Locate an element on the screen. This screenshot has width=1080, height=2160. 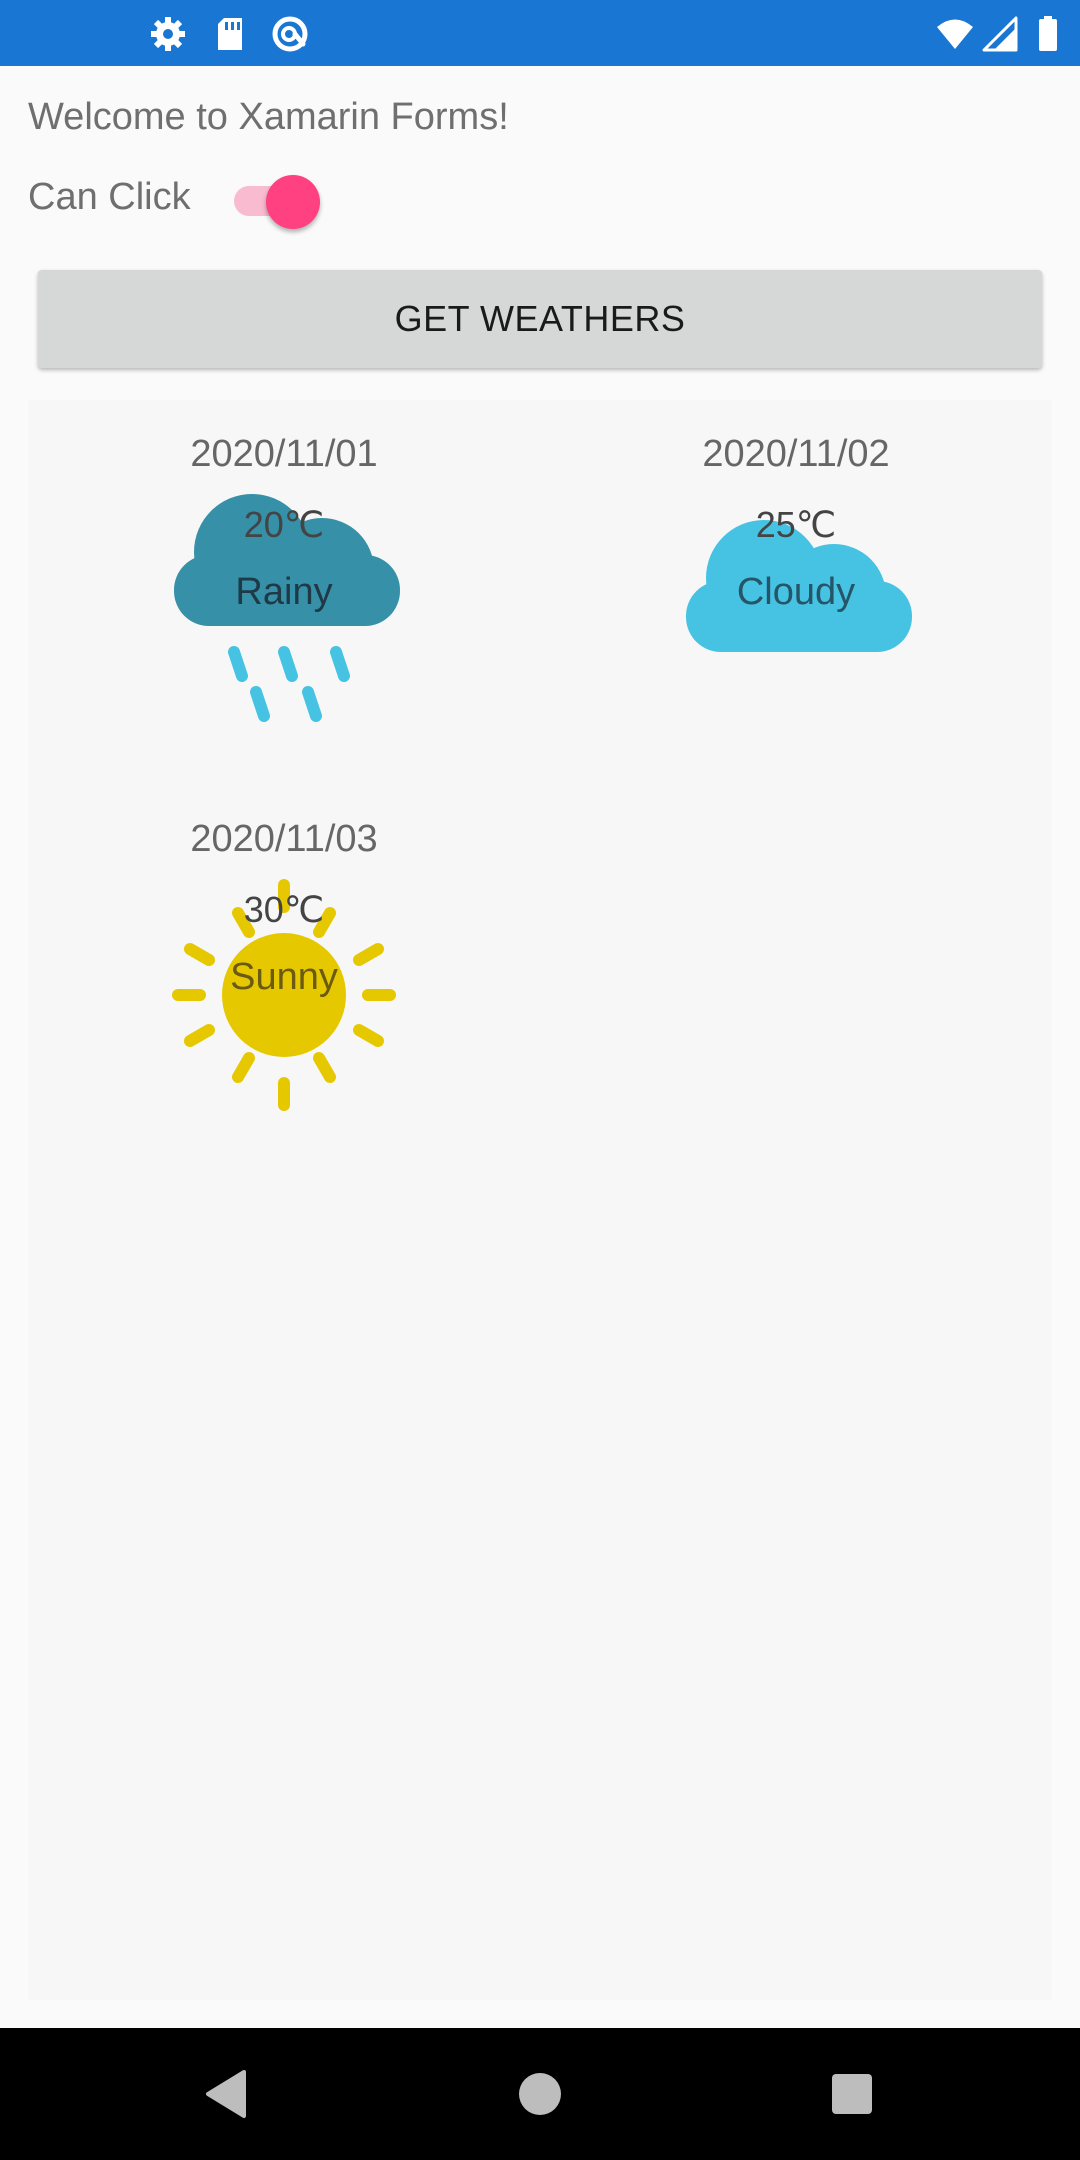
welcome-text: Welcome to Xamarin Forms! is located at coordinates (268, 117).